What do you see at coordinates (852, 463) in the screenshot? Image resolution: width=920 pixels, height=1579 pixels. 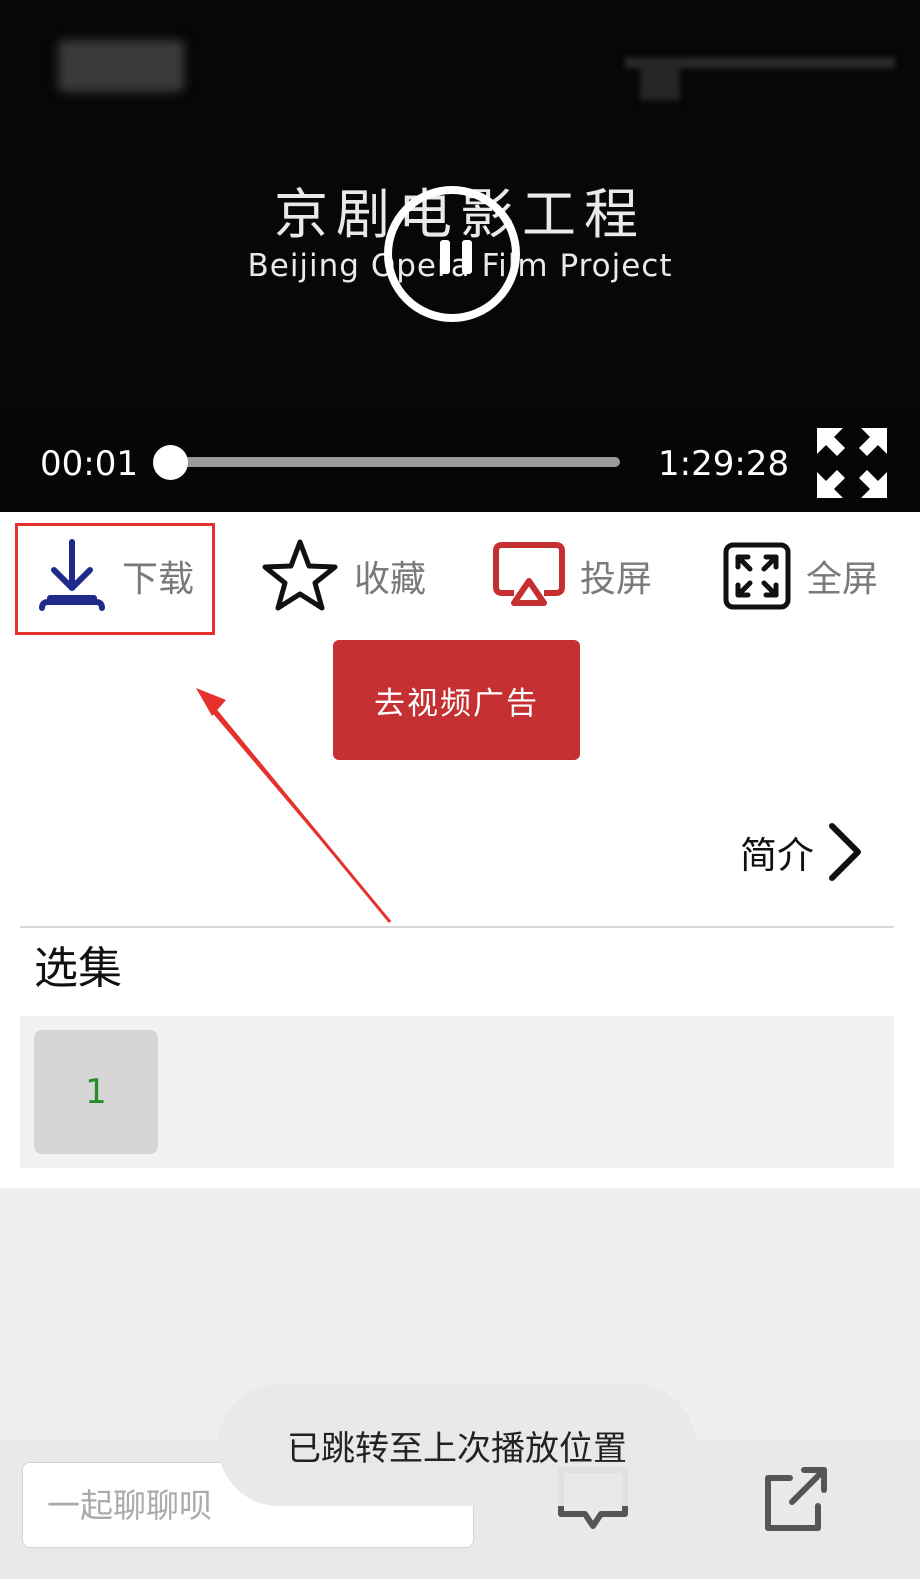 I see `fullscreen-icon` at bounding box center [852, 463].